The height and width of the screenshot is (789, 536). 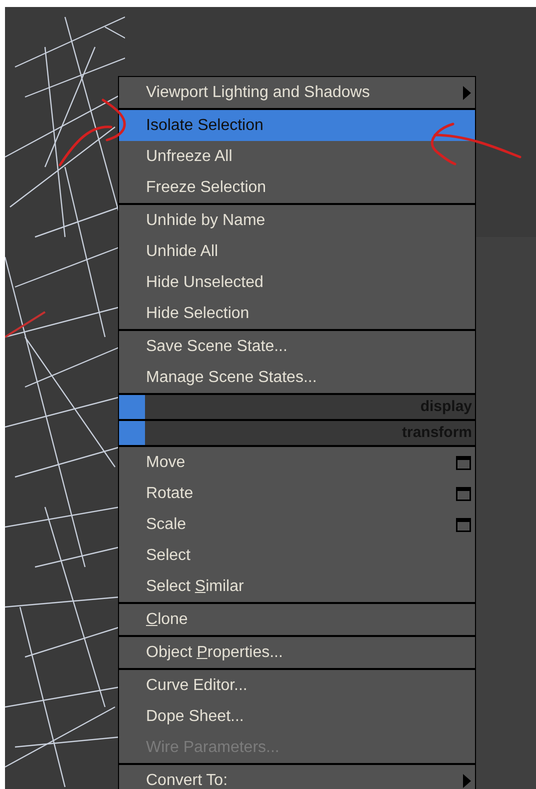 I want to click on menu-item: Move, so click(x=297, y=462).